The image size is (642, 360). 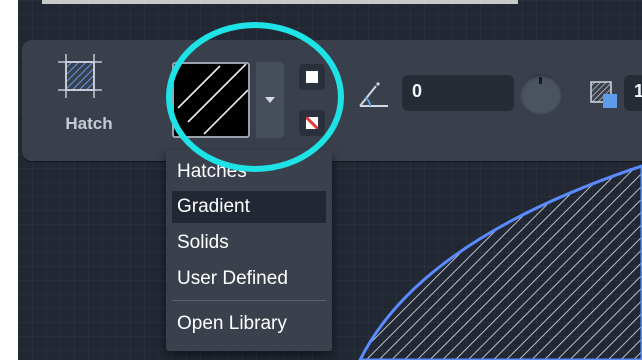 I want to click on menu-separator, so click(x=249, y=300).